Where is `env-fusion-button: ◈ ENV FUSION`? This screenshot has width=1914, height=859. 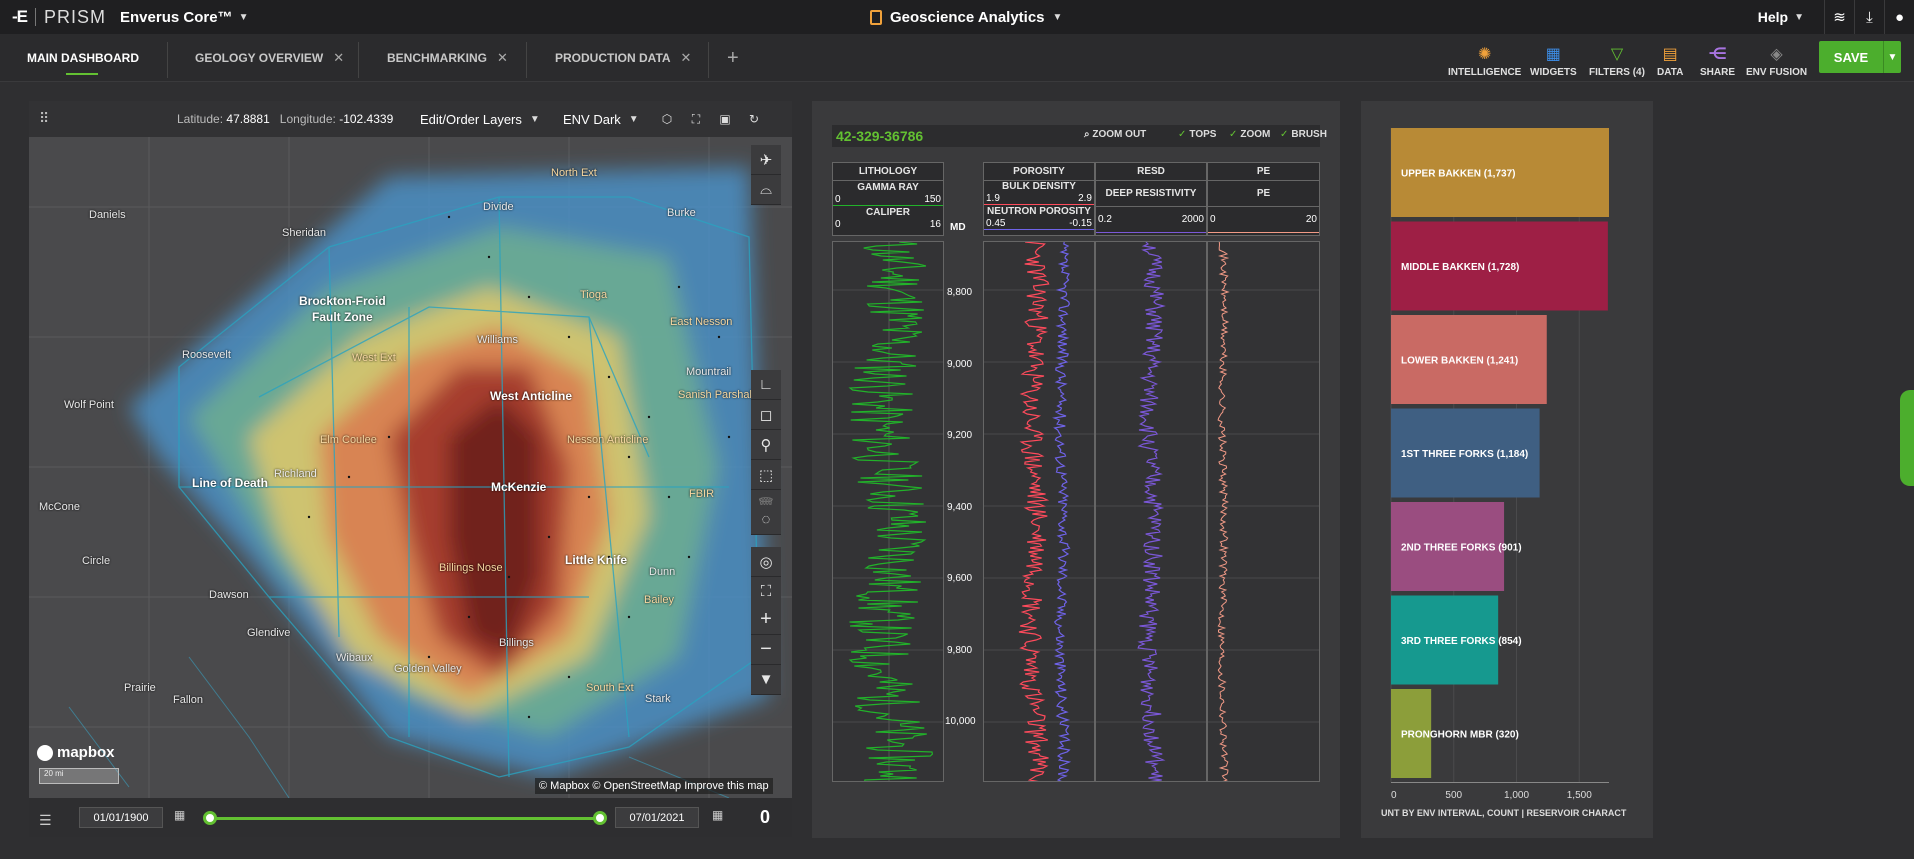 env-fusion-button: ◈ ENV FUSION is located at coordinates (1776, 58).